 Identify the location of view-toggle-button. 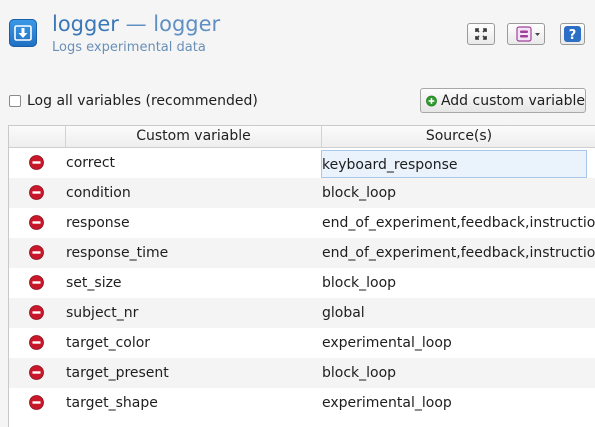
(526, 34).